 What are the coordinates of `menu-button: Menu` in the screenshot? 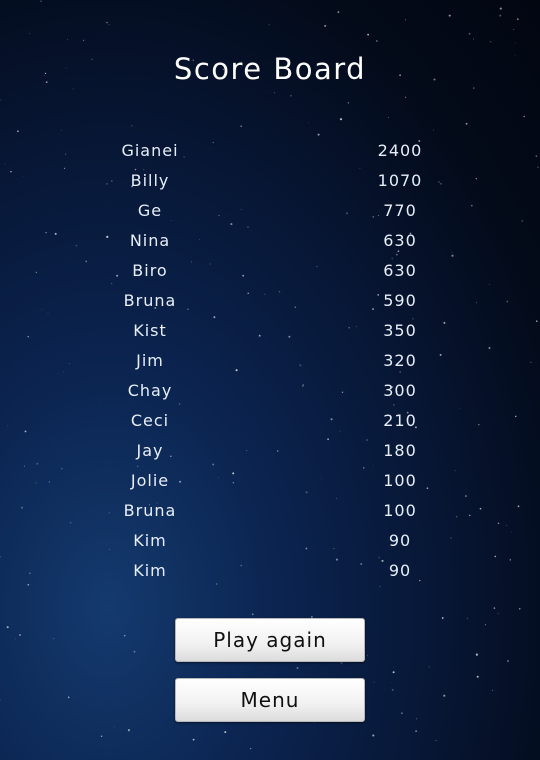 It's located at (270, 700).